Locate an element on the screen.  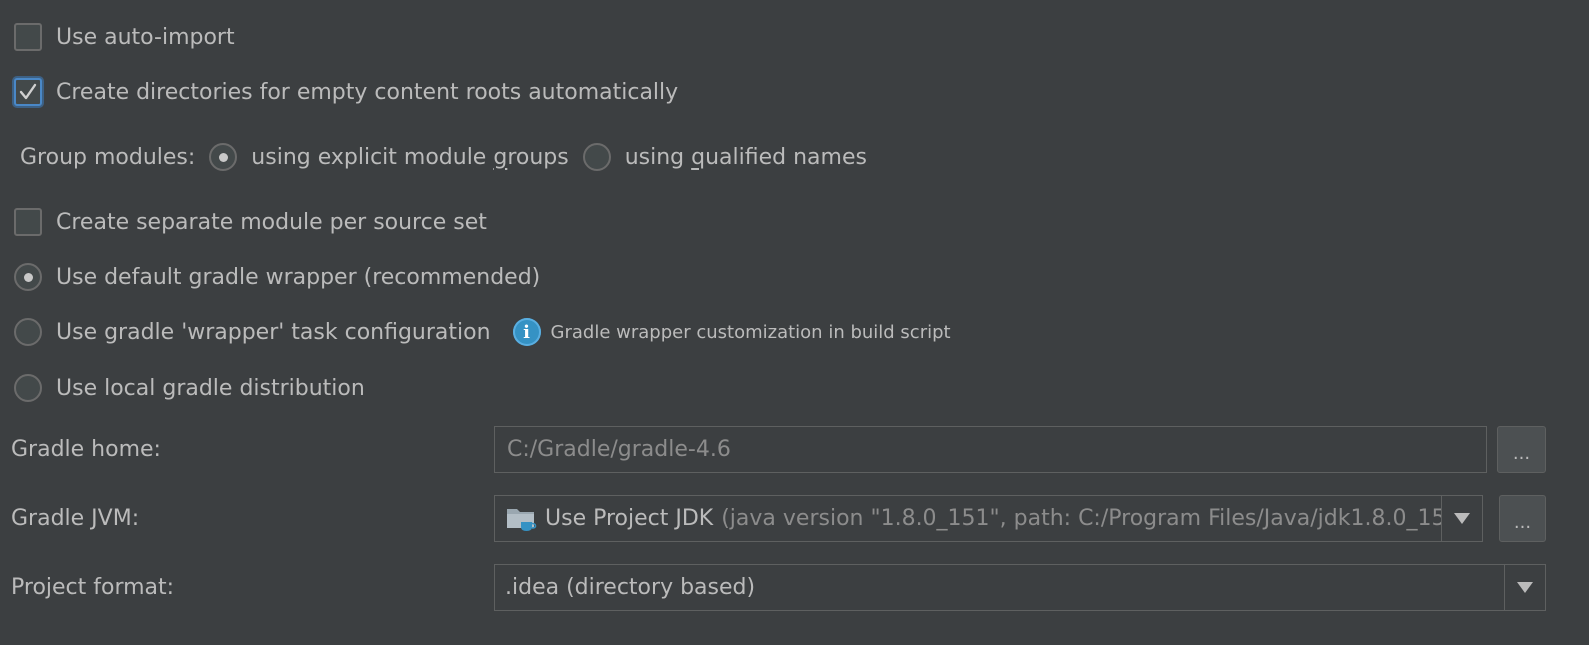
local-distribution-label: Use local gradle distribution is located at coordinates (210, 388).